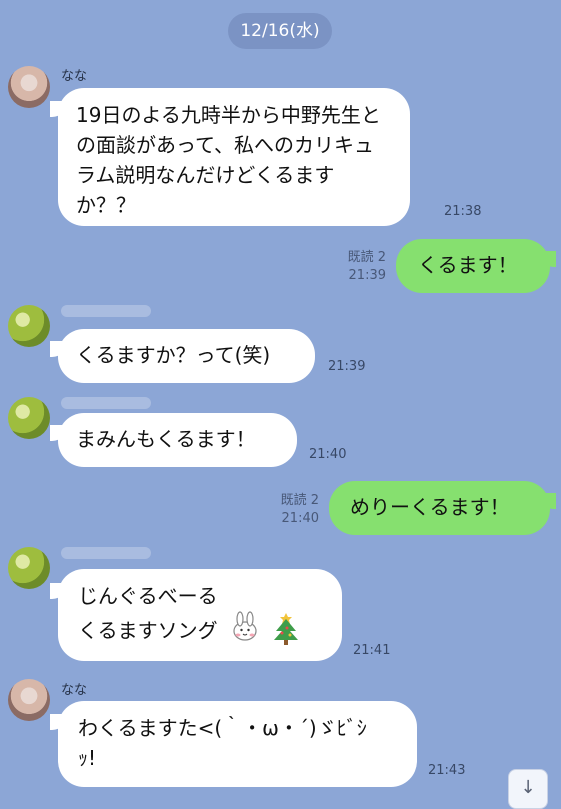 The image size is (561, 809). Describe the element at coordinates (237, 744) in the screenshot. I see `message-bubble-7: わくるますた<(｀・ω・´)ゞﾋﾞｼ ｯ!` at that location.